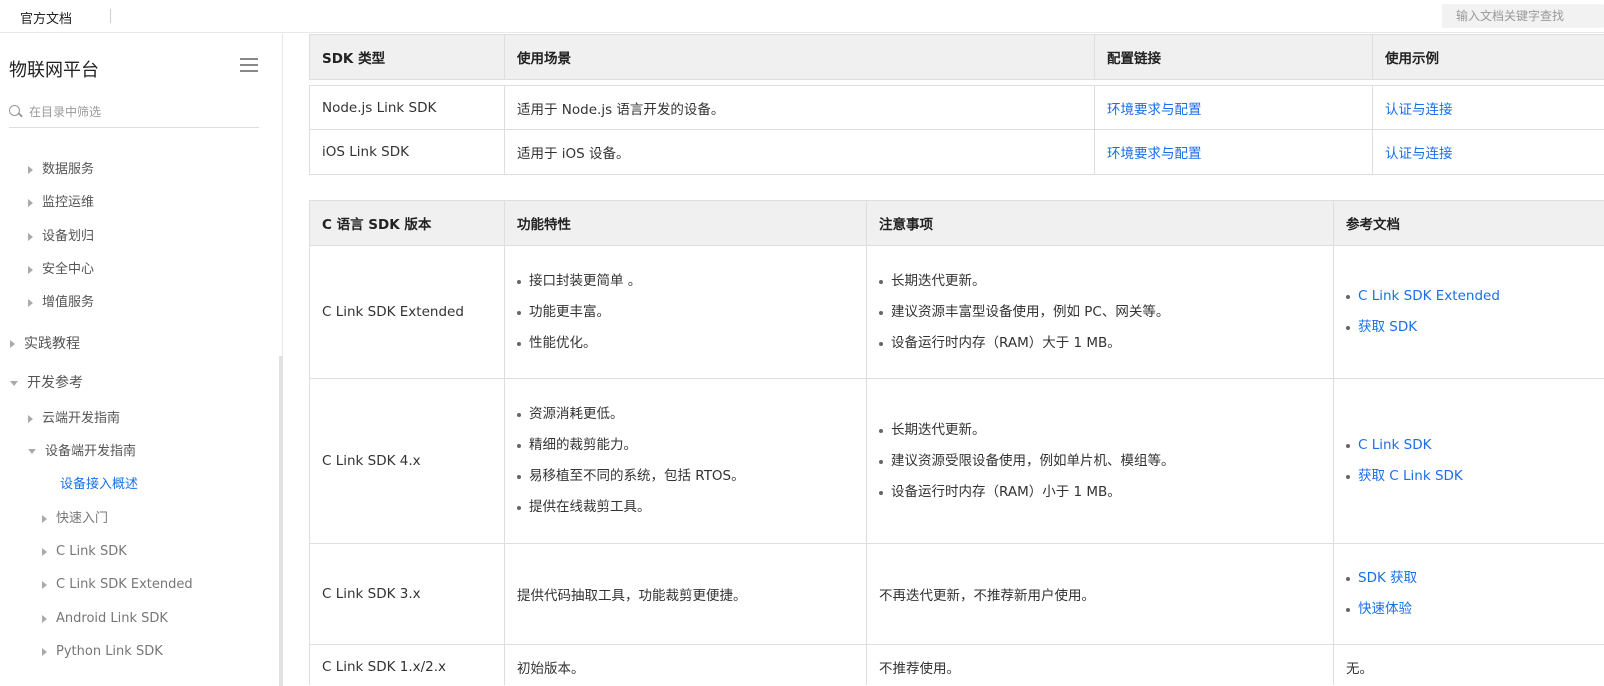 Image resolution: width=1604 pixels, height=686 pixels. Describe the element at coordinates (99, 485) in the screenshot. I see `sidebar-item-device-access-overview: 设备接入概述` at that location.